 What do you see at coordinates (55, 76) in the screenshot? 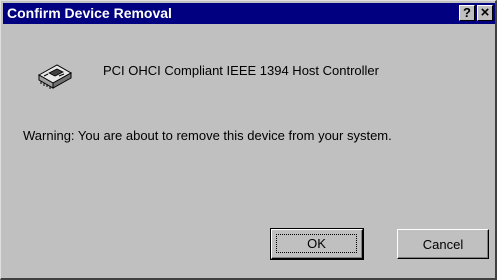
I see `pci-card-icon` at bounding box center [55, 76].